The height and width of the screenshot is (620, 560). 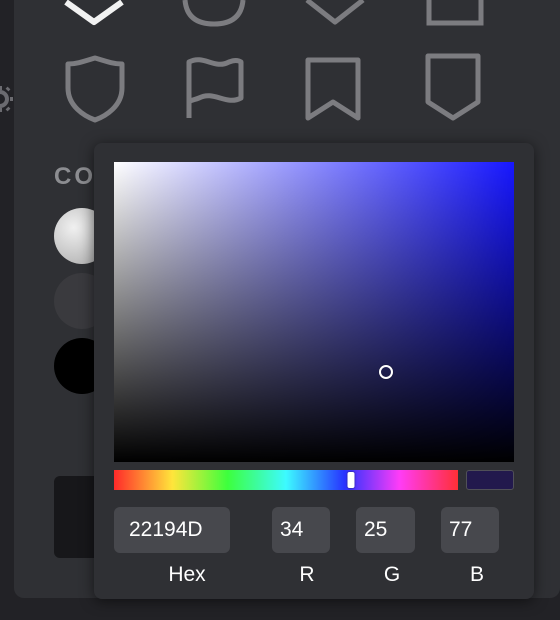 I want to click on color-cursor, so click(x=386, y=372).